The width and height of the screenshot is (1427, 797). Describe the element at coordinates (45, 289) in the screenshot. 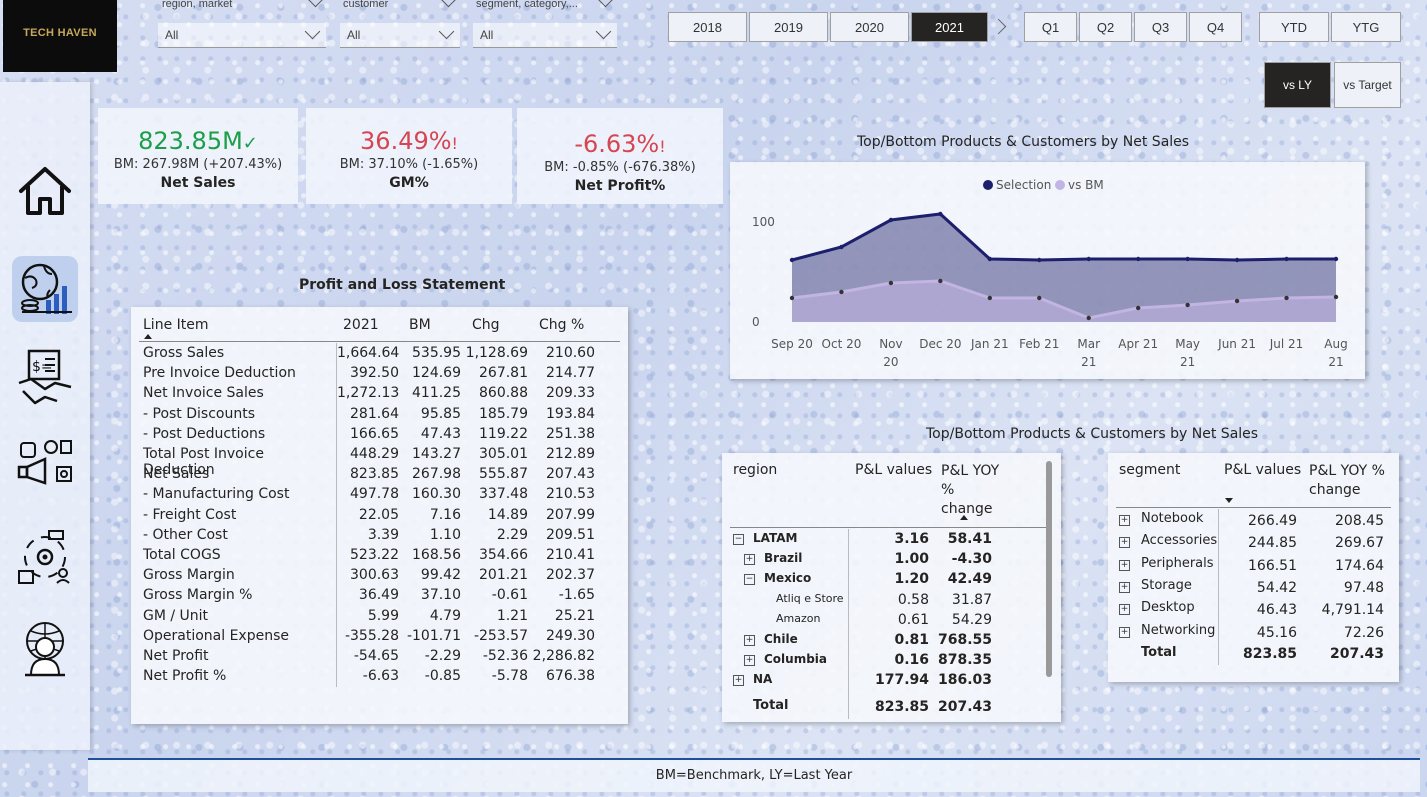

I see `global-finance-icon` at that location.